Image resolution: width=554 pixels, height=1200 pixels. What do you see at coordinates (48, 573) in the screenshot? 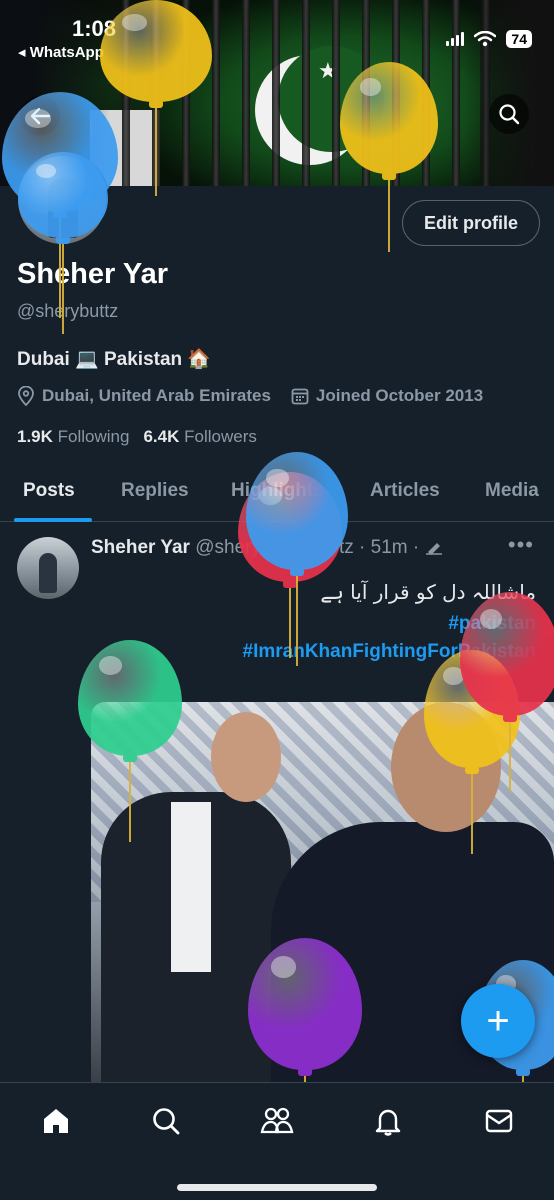
I see `post-avatar-person` at bounding box center [48, 573].